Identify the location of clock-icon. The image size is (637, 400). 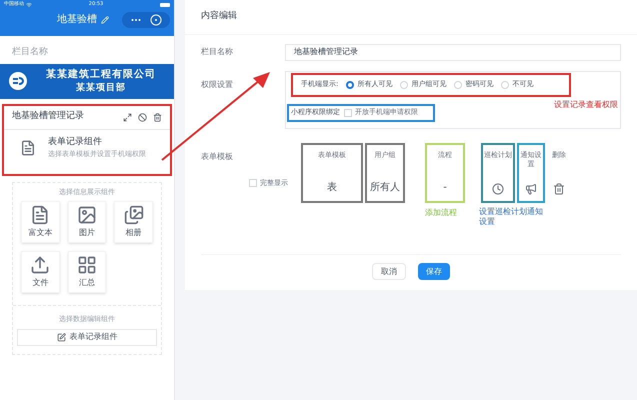
(498, 188).